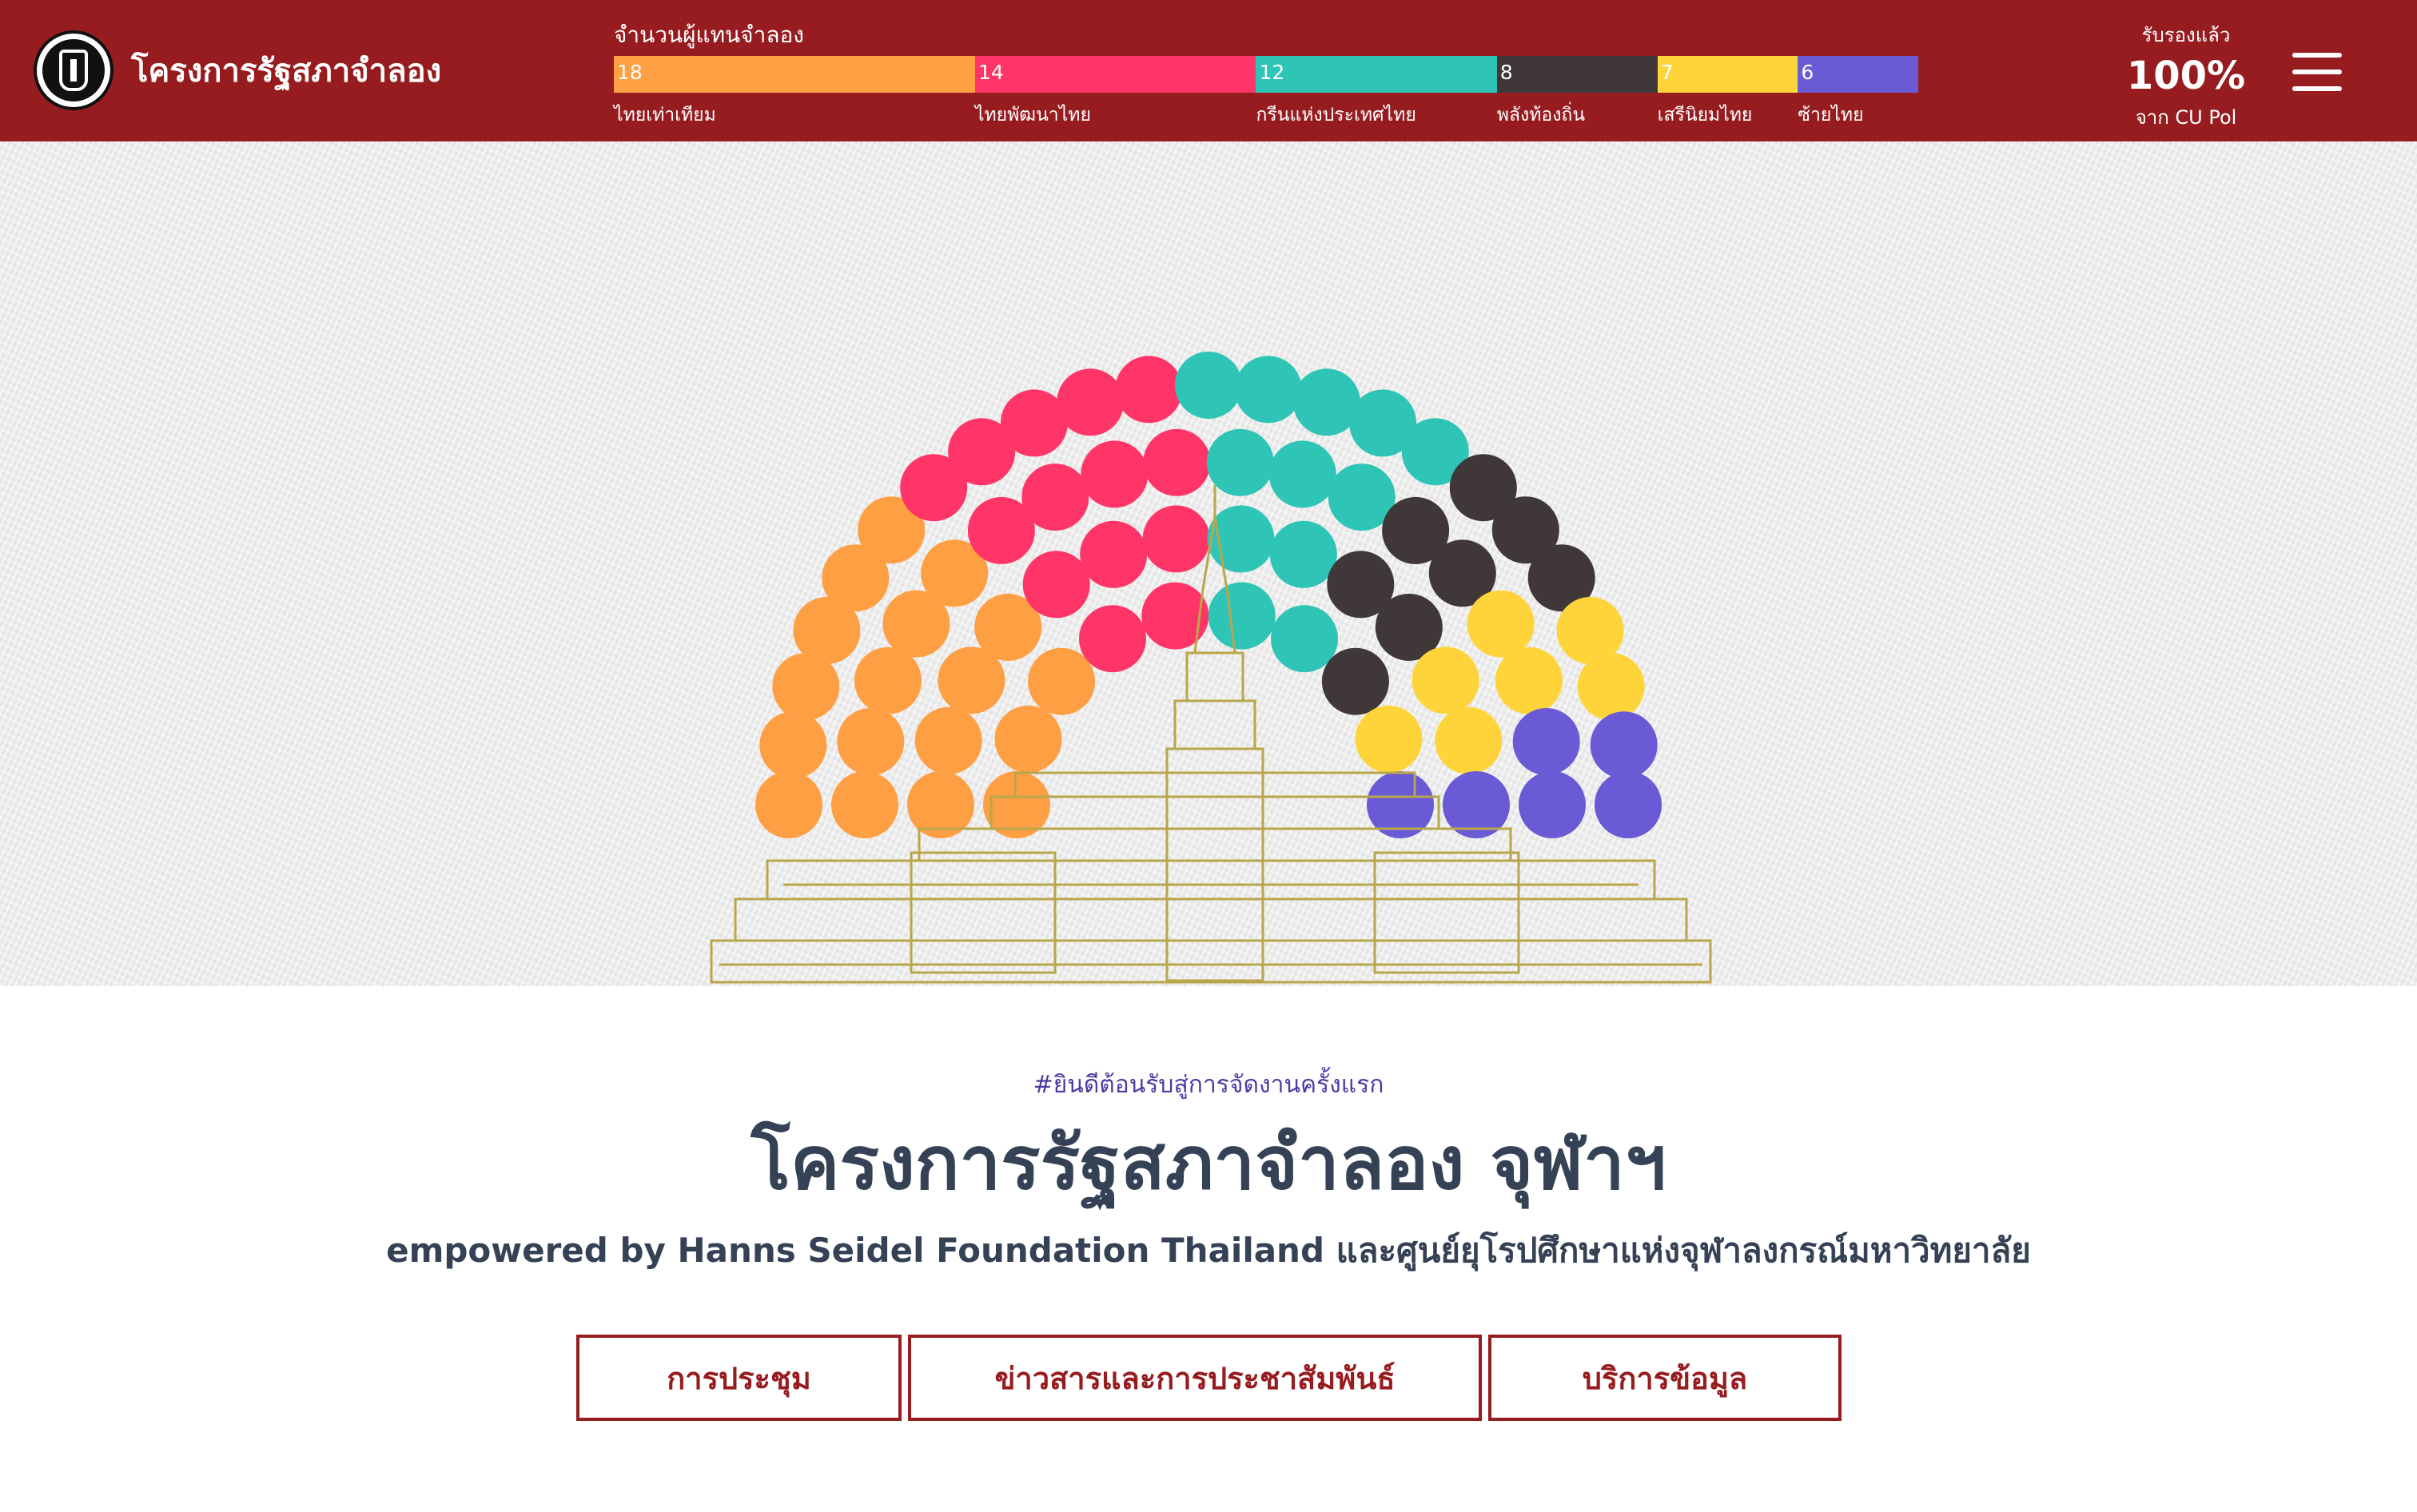 The height and width of the screenshot is (1512, 2417). I want to click on site-logo, so click(73, 70).